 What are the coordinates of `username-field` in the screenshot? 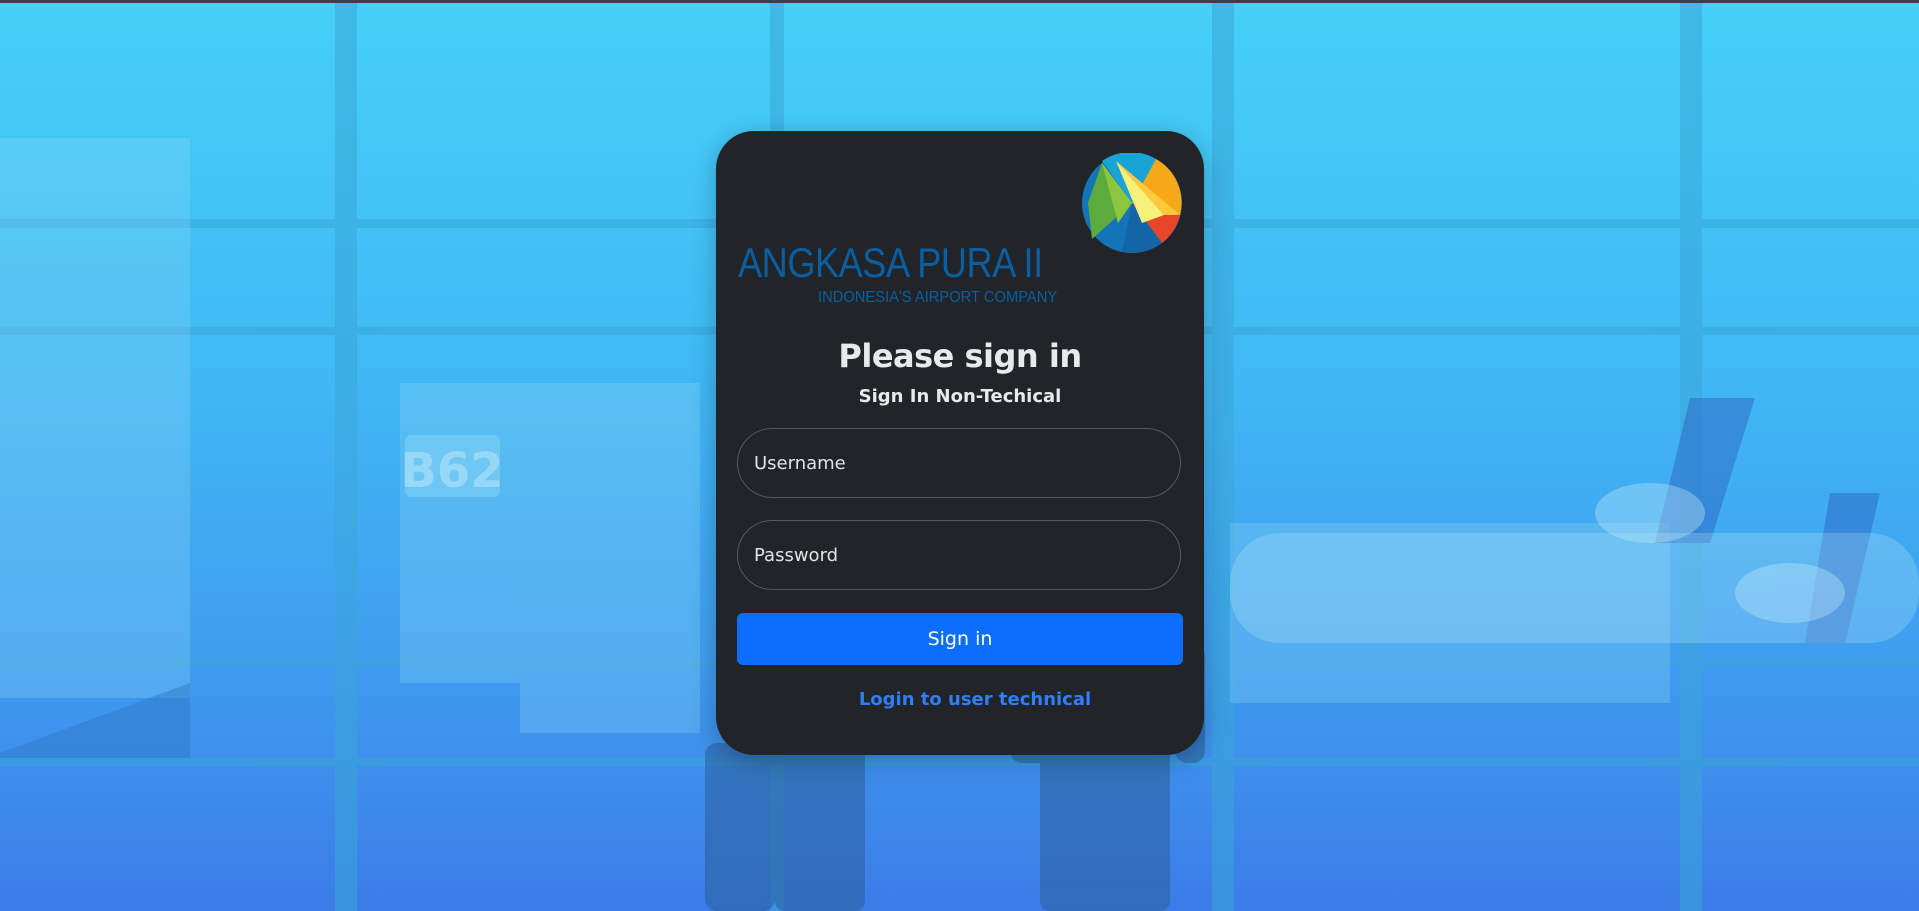 It's located at (959, 463).